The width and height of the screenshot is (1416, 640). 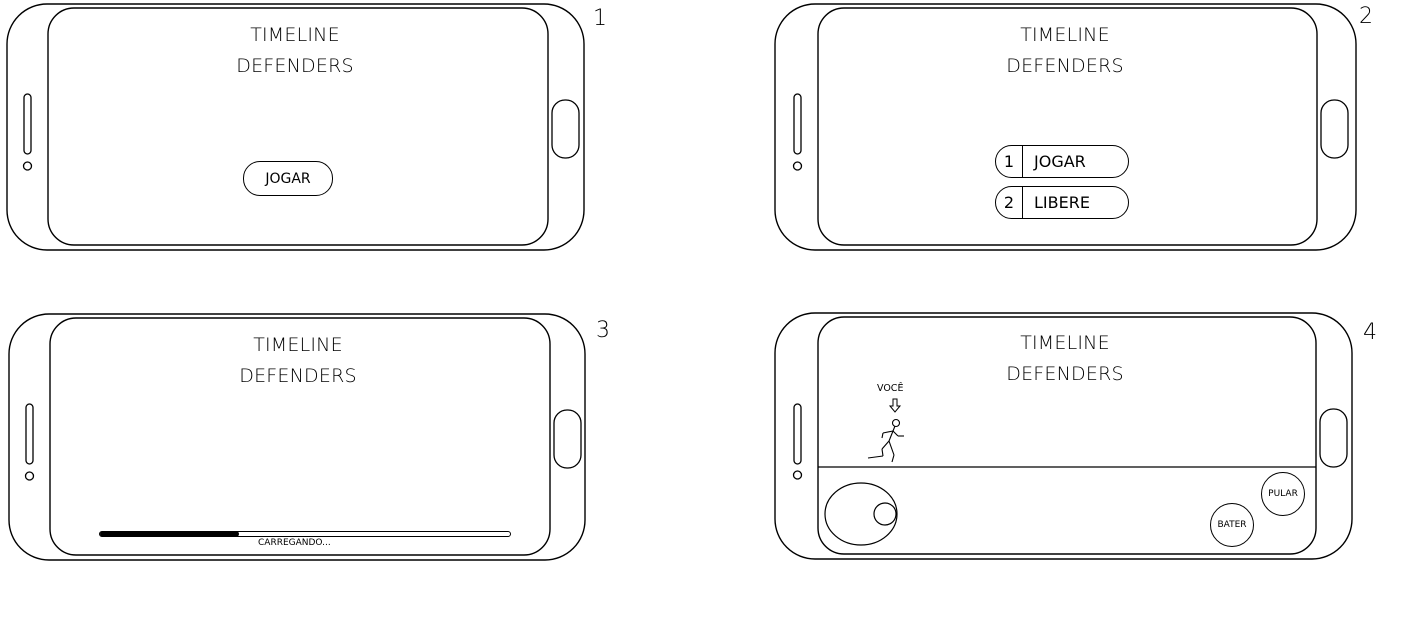 I want to click on menu-option-play: 1 JOGAR, so click(x=1062, y=161).